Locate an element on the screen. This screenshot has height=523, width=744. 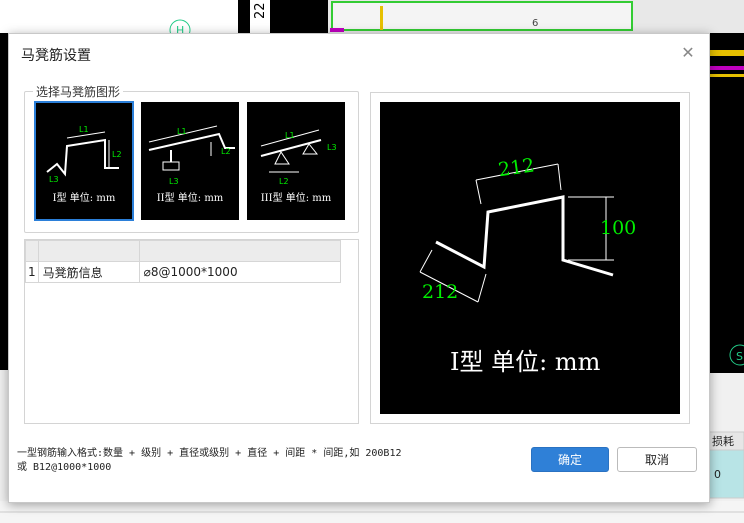
shape-2-l1: L1 is located at coordinates (182, 131).